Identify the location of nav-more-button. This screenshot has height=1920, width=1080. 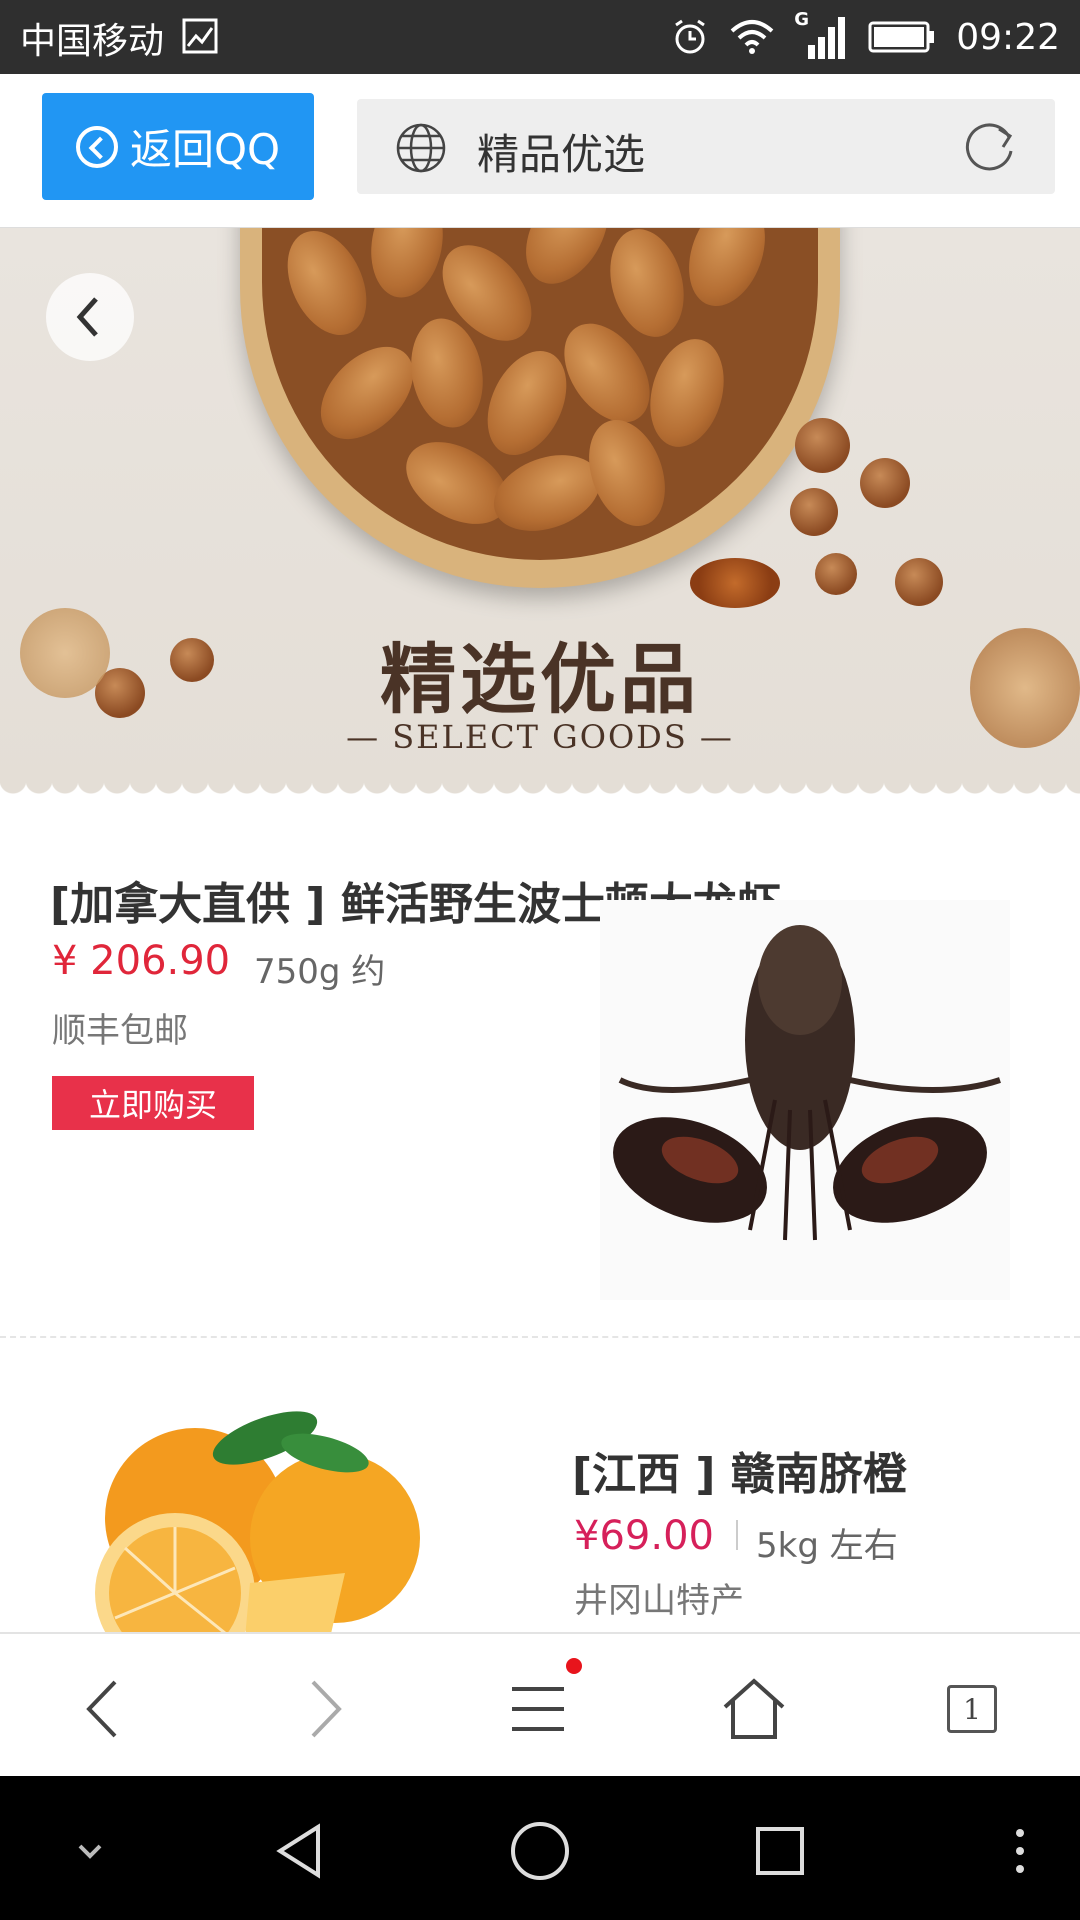
(1020, 1851).